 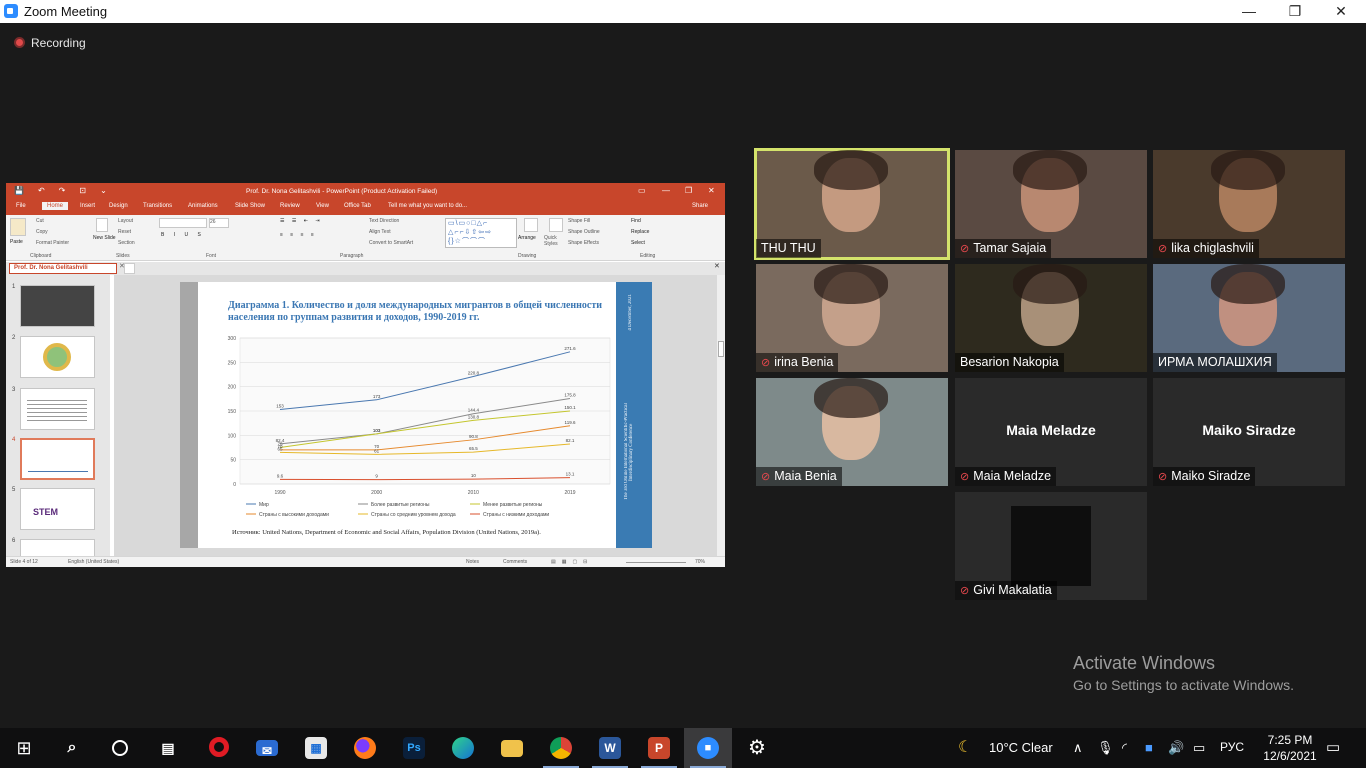 What do you see at coordinates (852, 432) in the screenshot?
I see `participant-tile: ⊘ Maia Benia` at bounding box center [852, 432].